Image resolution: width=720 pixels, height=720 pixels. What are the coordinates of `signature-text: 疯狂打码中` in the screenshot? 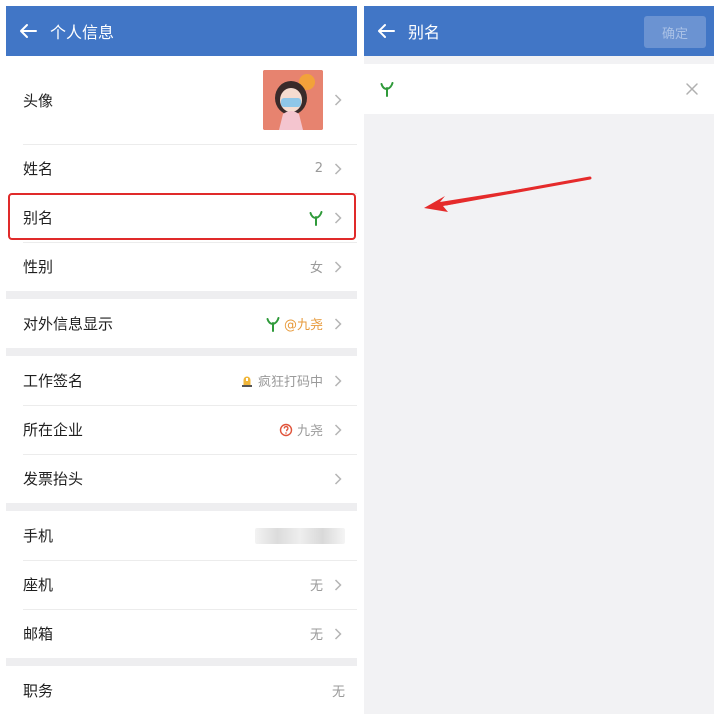 It's located at (290, 382).